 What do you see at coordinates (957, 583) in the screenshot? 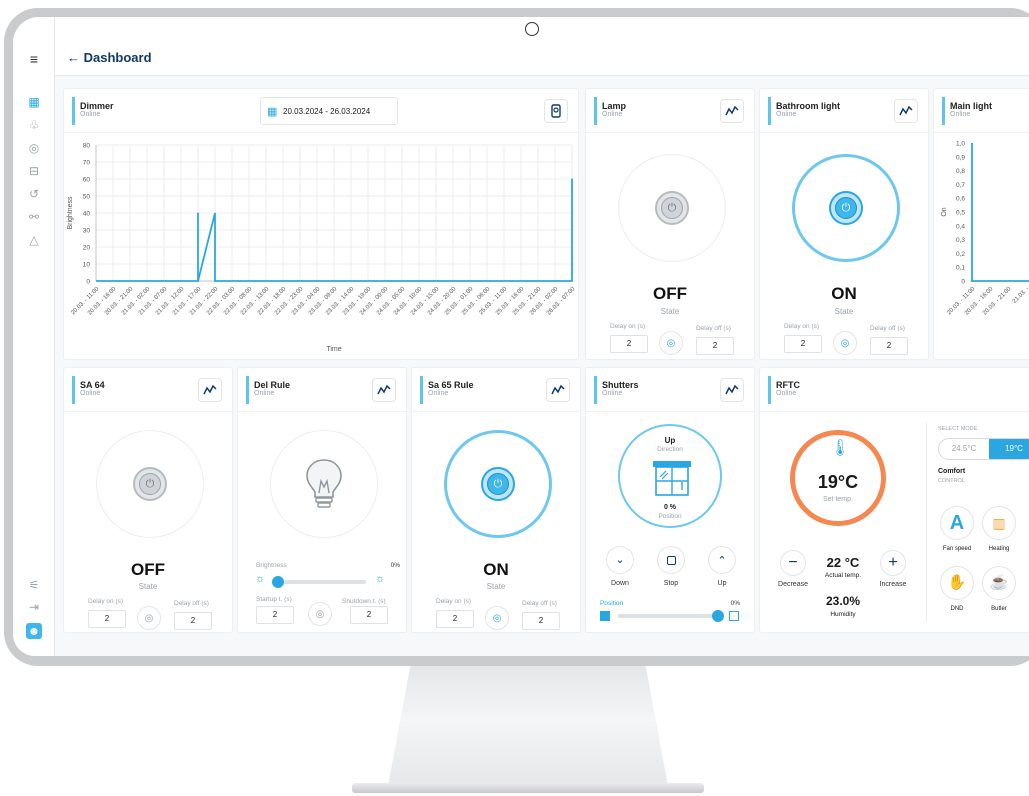
I see `hand-icon: ✋` at bounding box center [957, 583].